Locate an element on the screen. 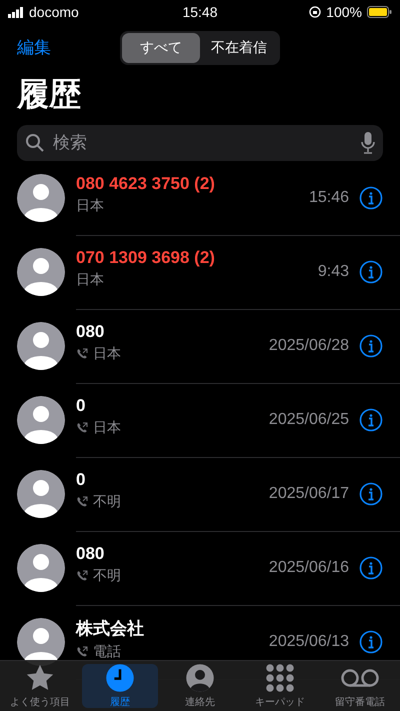 The width and height of the screenshot is (400, 711). tab-item: よく使う項目 is located at coordinates (40, 686).